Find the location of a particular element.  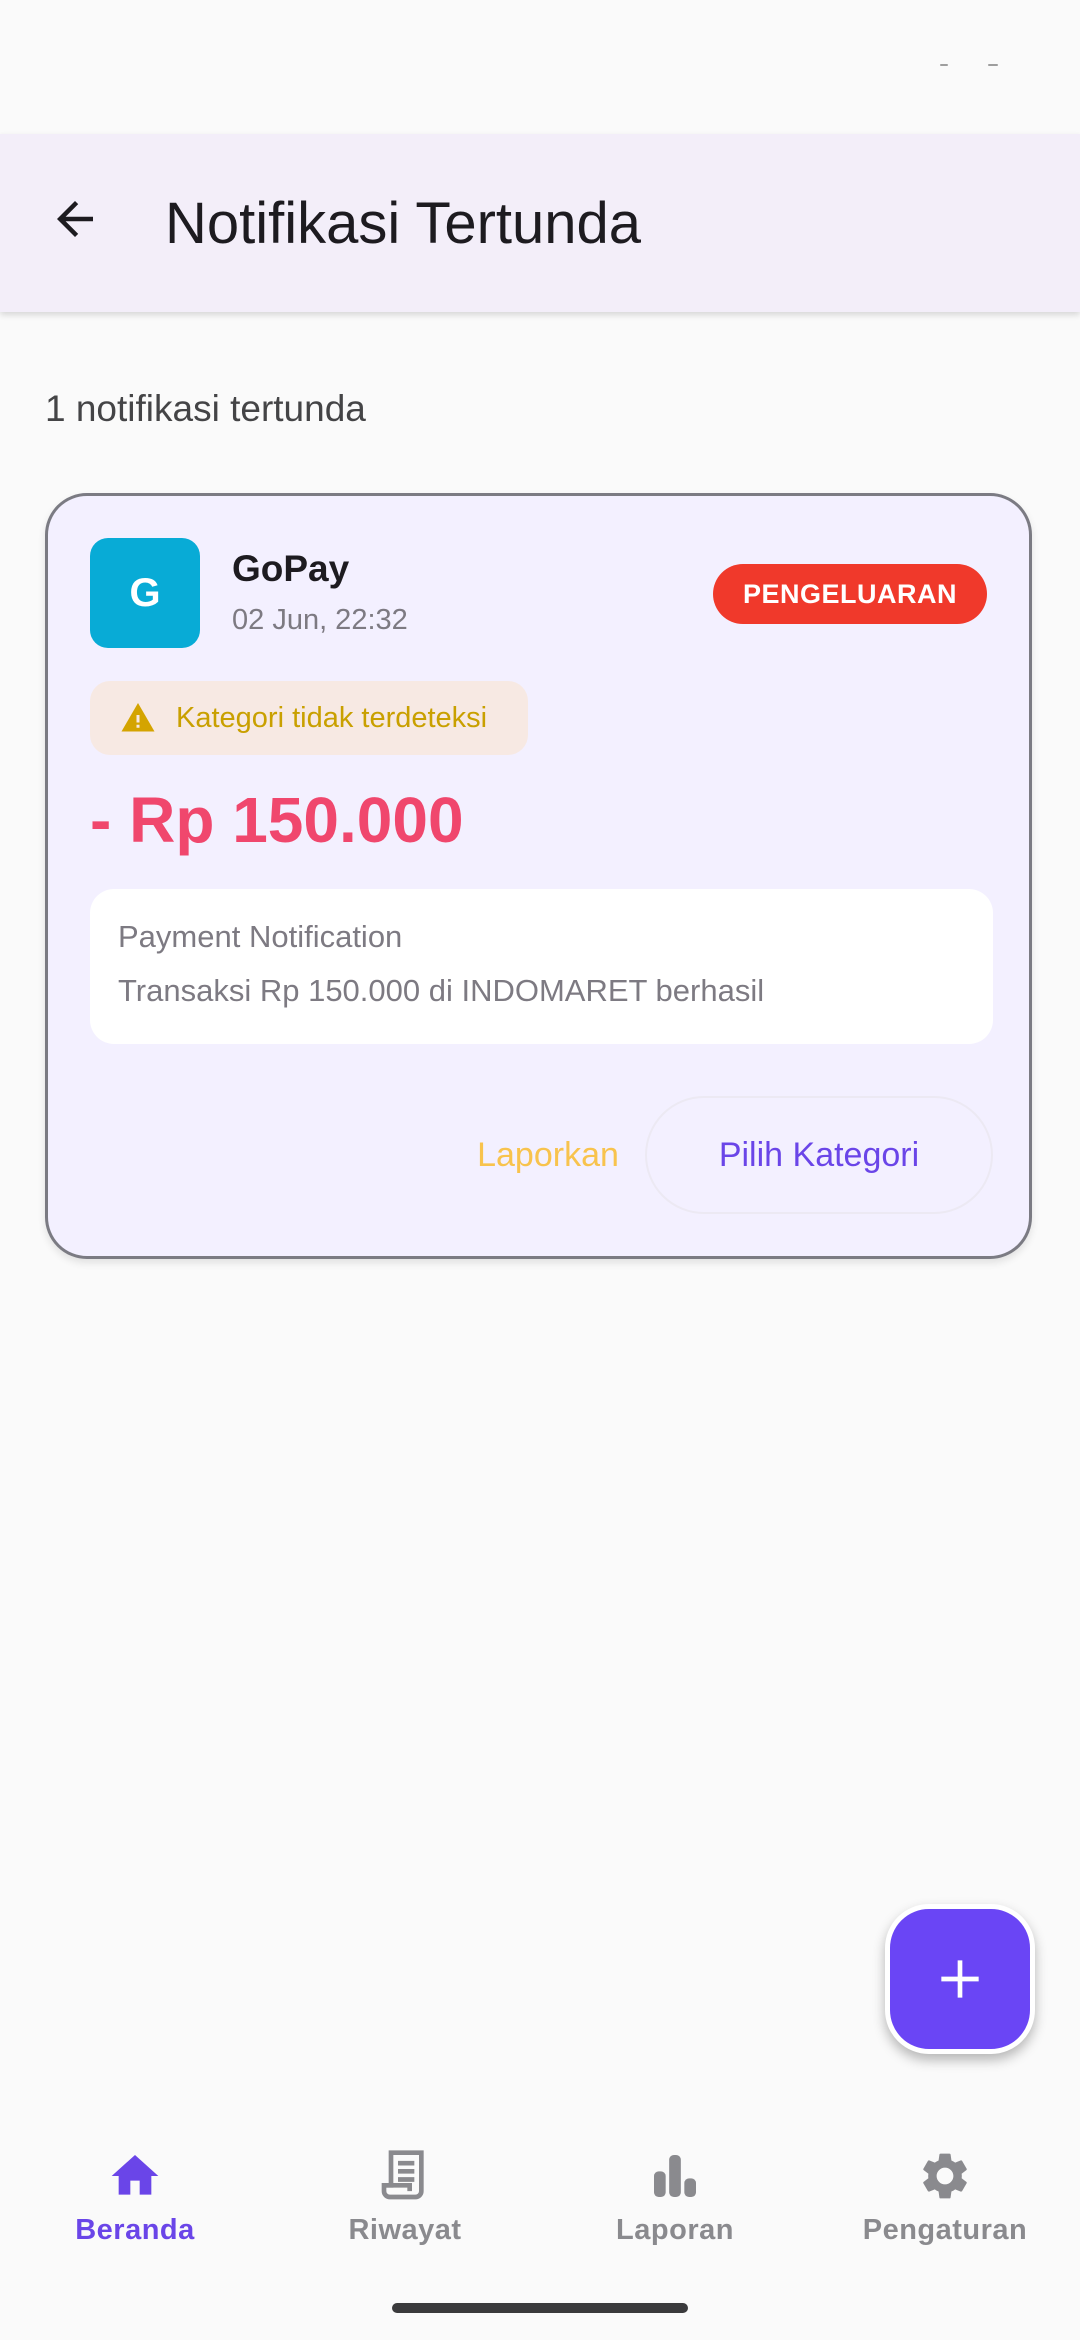

choose-category-button: Pilih Kategori is located at coordinates (819, 1155).